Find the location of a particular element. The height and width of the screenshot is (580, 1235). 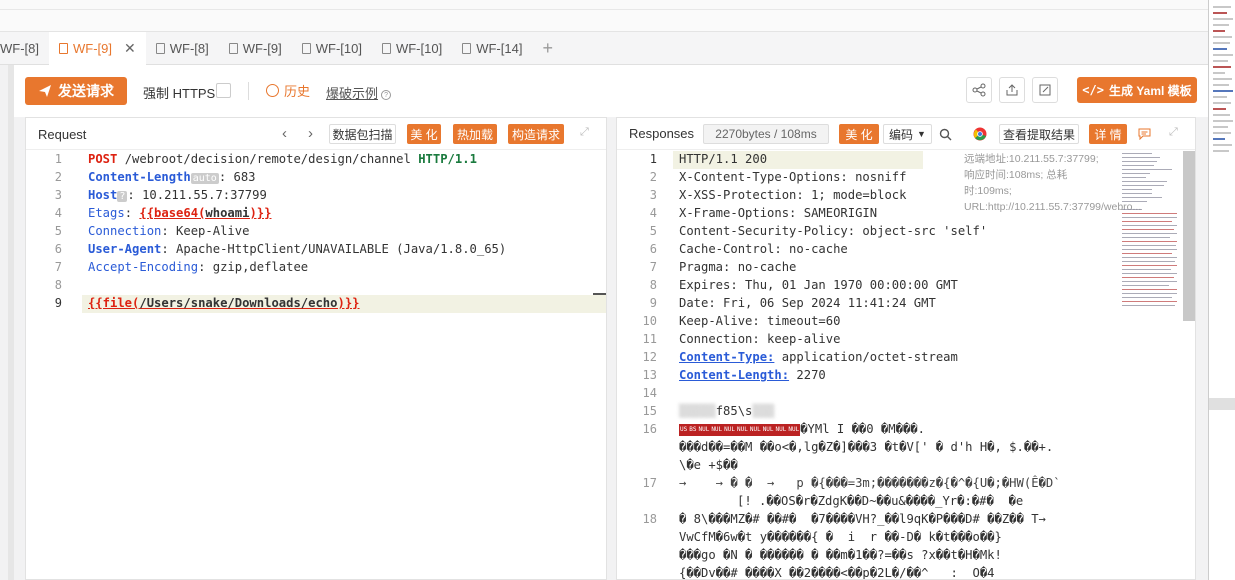

tag-open: {{base64( is located at coordinates (172, 213).